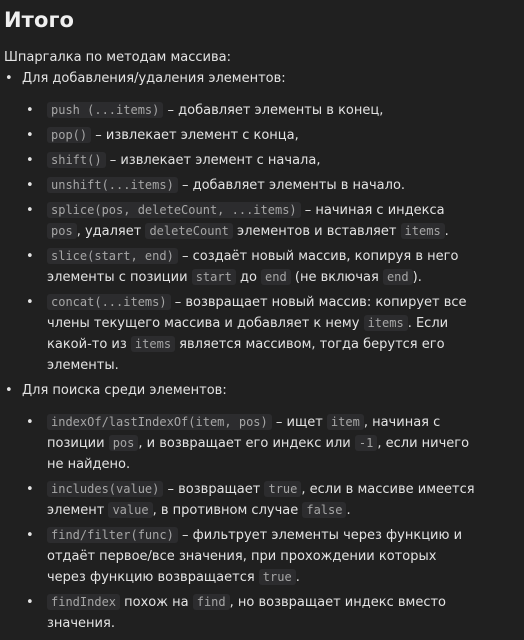  What do you see at coordinates (112, 185) in the screenshot?
I see `code-snippet: unshift(...items)` at bounding box center [112, 185].